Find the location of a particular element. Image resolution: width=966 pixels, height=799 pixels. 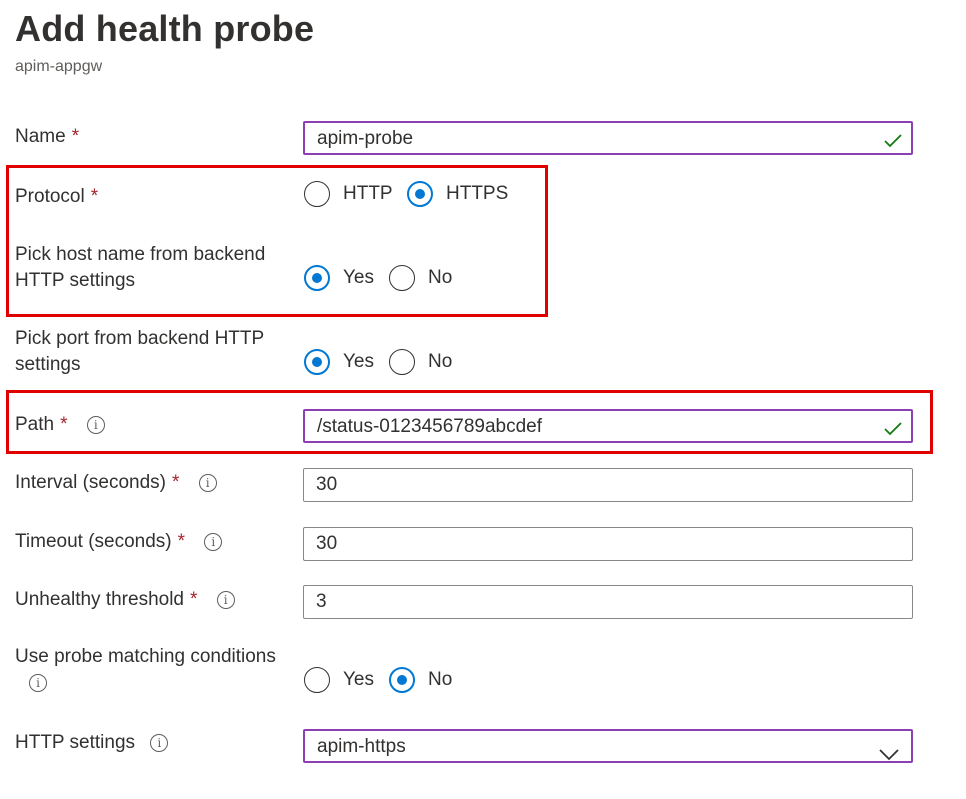

timeout-input: 30 is located at coordinates (608, 544).